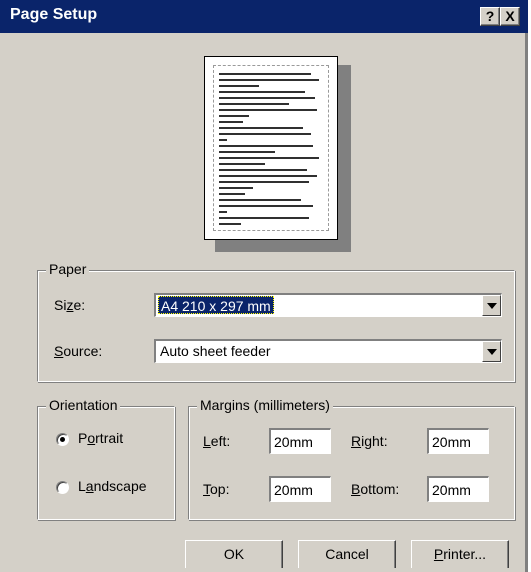  What do you see at coordinates (83, 405) in the screenshot?
I see `orientation-legend: Orientation` at bounding box center [83, 405].